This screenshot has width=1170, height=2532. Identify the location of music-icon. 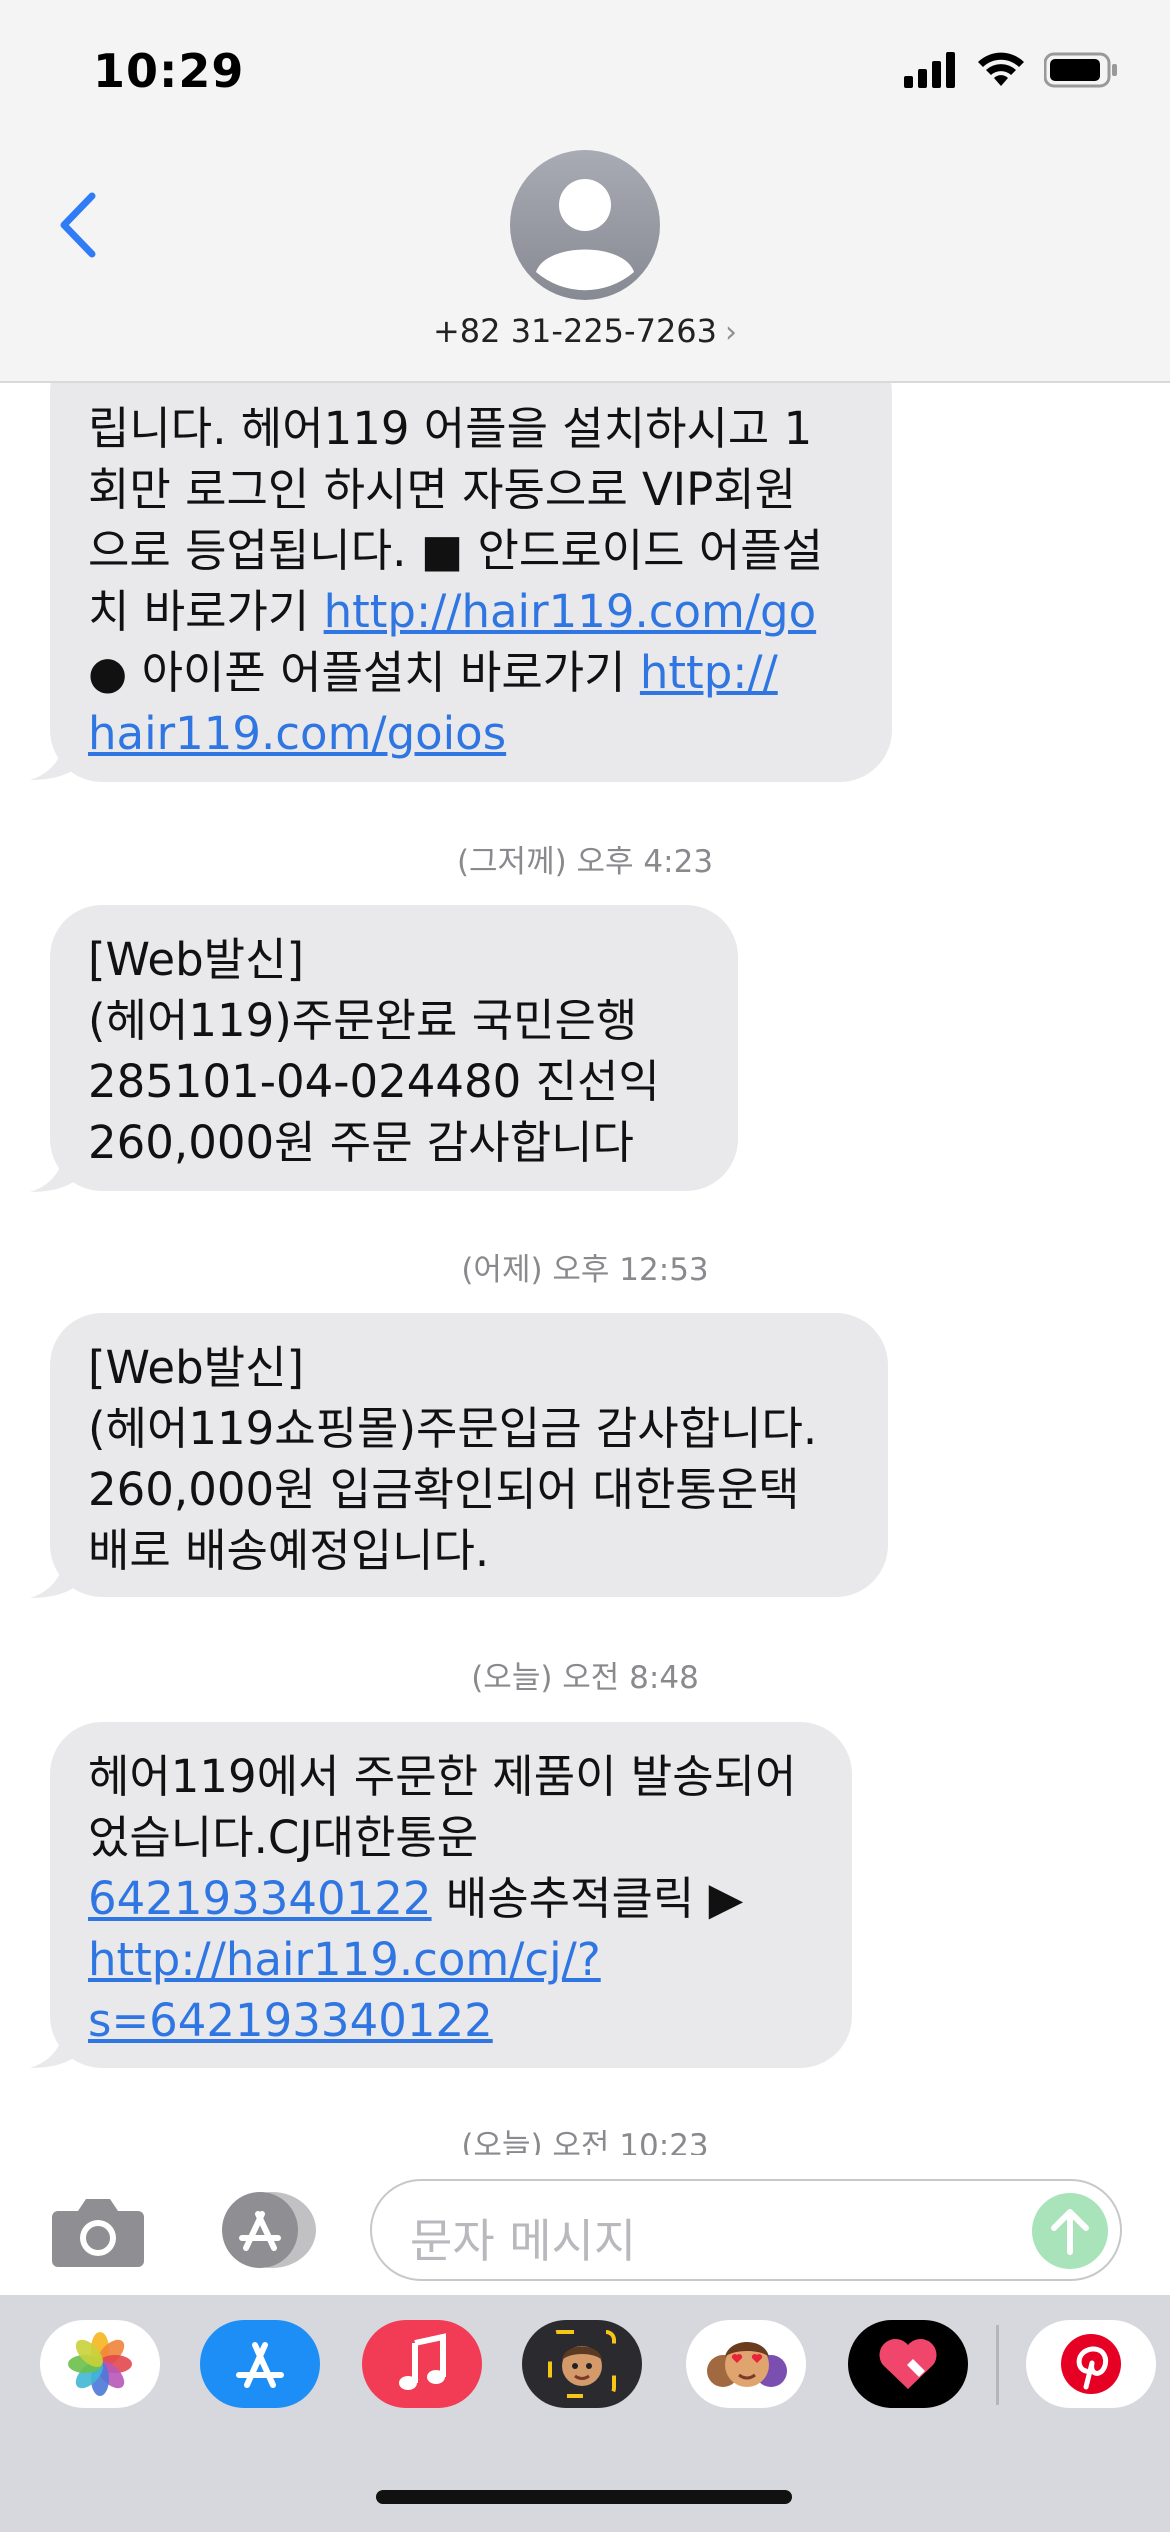
(422, 2361).